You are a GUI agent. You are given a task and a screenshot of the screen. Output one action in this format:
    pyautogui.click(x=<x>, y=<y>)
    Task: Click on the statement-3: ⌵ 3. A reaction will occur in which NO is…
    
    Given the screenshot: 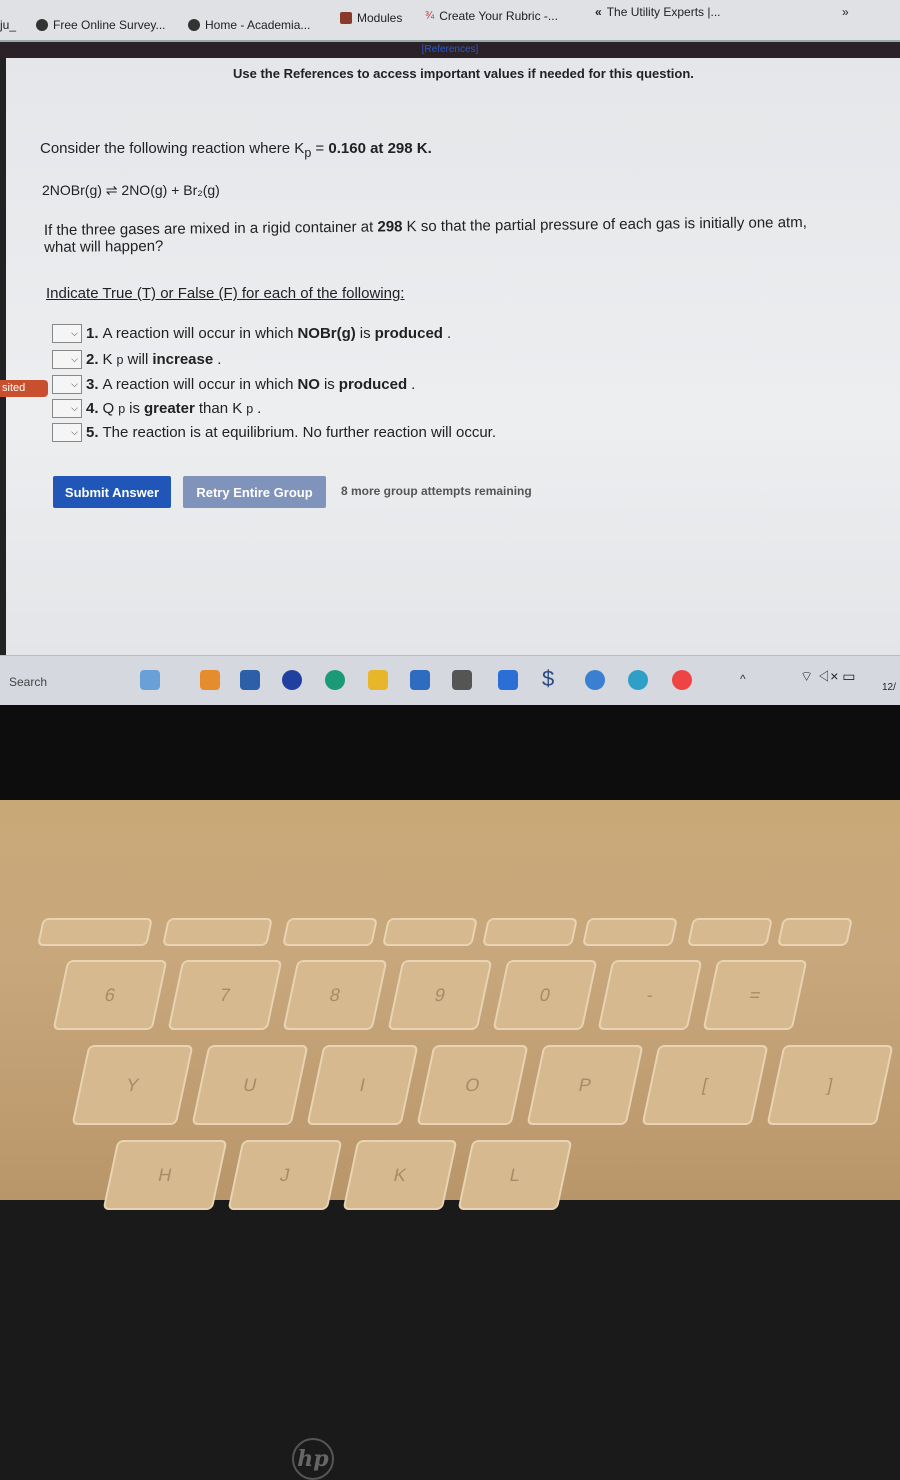 What is the action you would take?
    pyautogui.click(x=233, y=384)
    